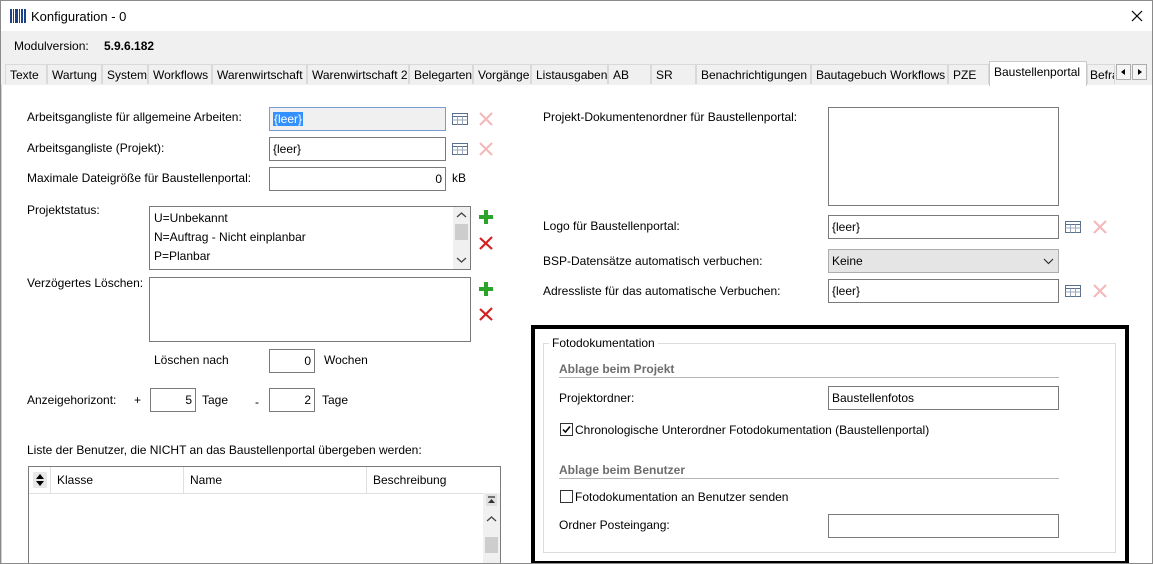 This screenshot has height=564, width=1153. I want to click on tab-label: System, so click(127, 75).